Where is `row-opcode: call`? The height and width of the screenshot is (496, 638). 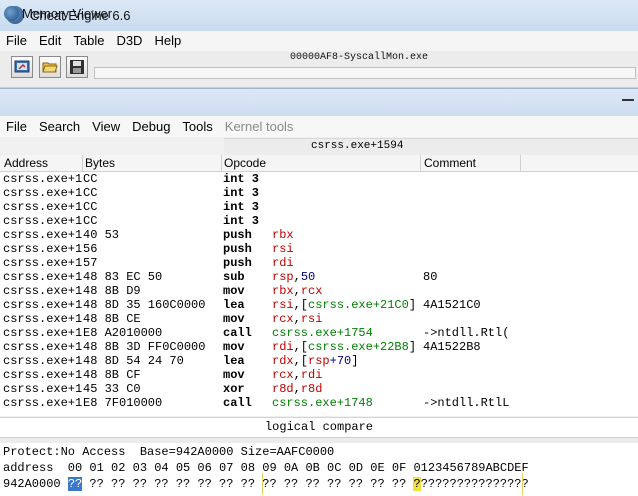
row-opcode: call is located at coordinates (237, 333).